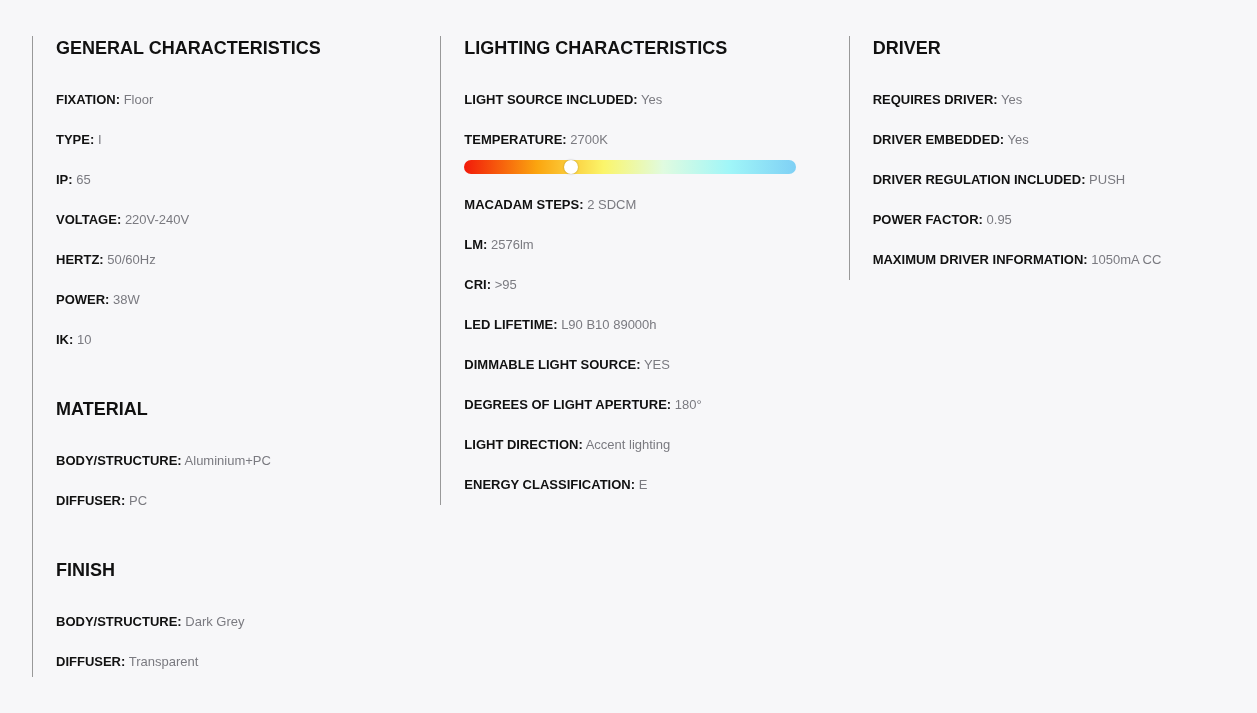 This screenshot has height=713, width=1257. What do you see at coordinates (999, 180) in the screenshot?
I see `spec-line: DRIVER REGULATION INCLUDED: PUSH` at bounding box center [999, 180].